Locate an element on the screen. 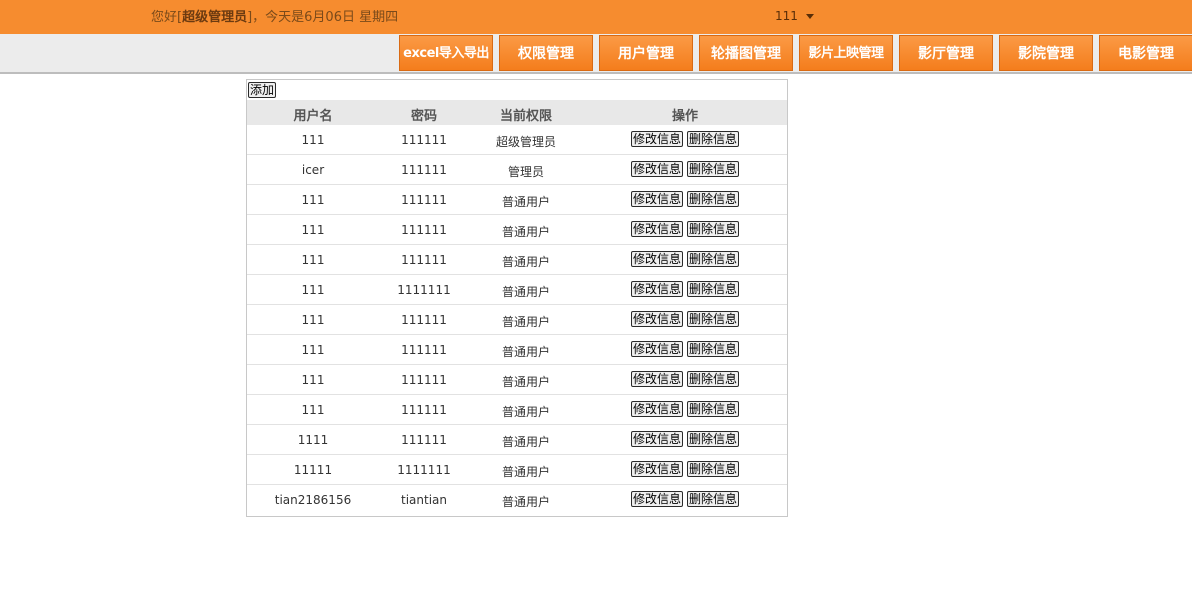 This screenshot has height=594, width=1192. table-row: icer 111111 管理员 修改信息 删除信息 is located at coordinates (517, 170).